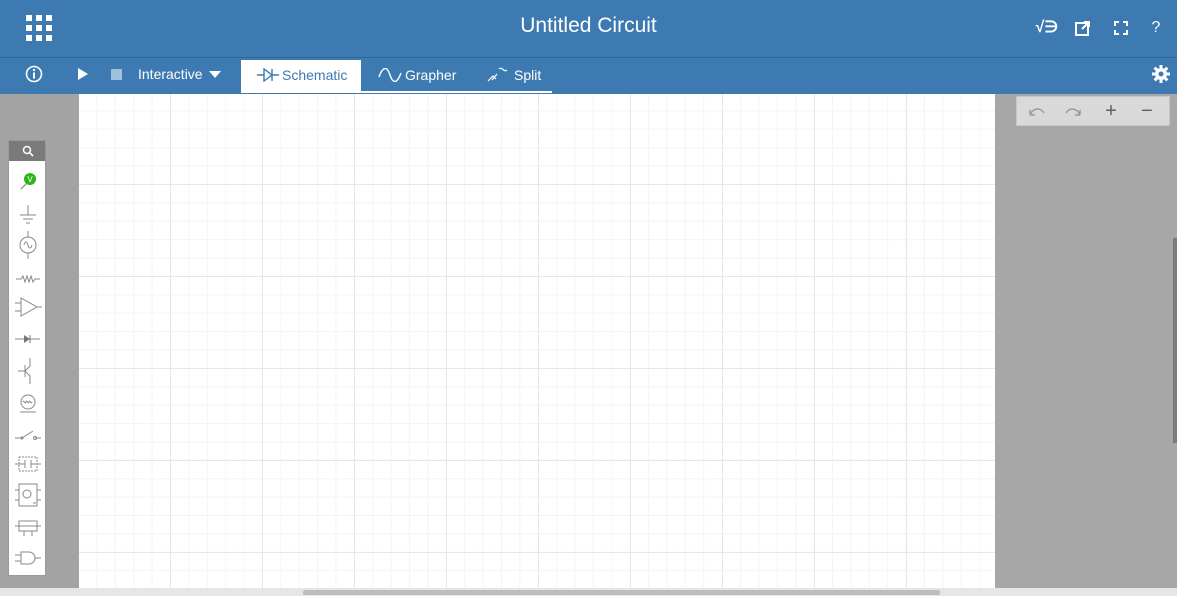  What do you see at coordinates (34, 74) in the screenshot?
I see `info-icon` at bounding box center [34, 74].